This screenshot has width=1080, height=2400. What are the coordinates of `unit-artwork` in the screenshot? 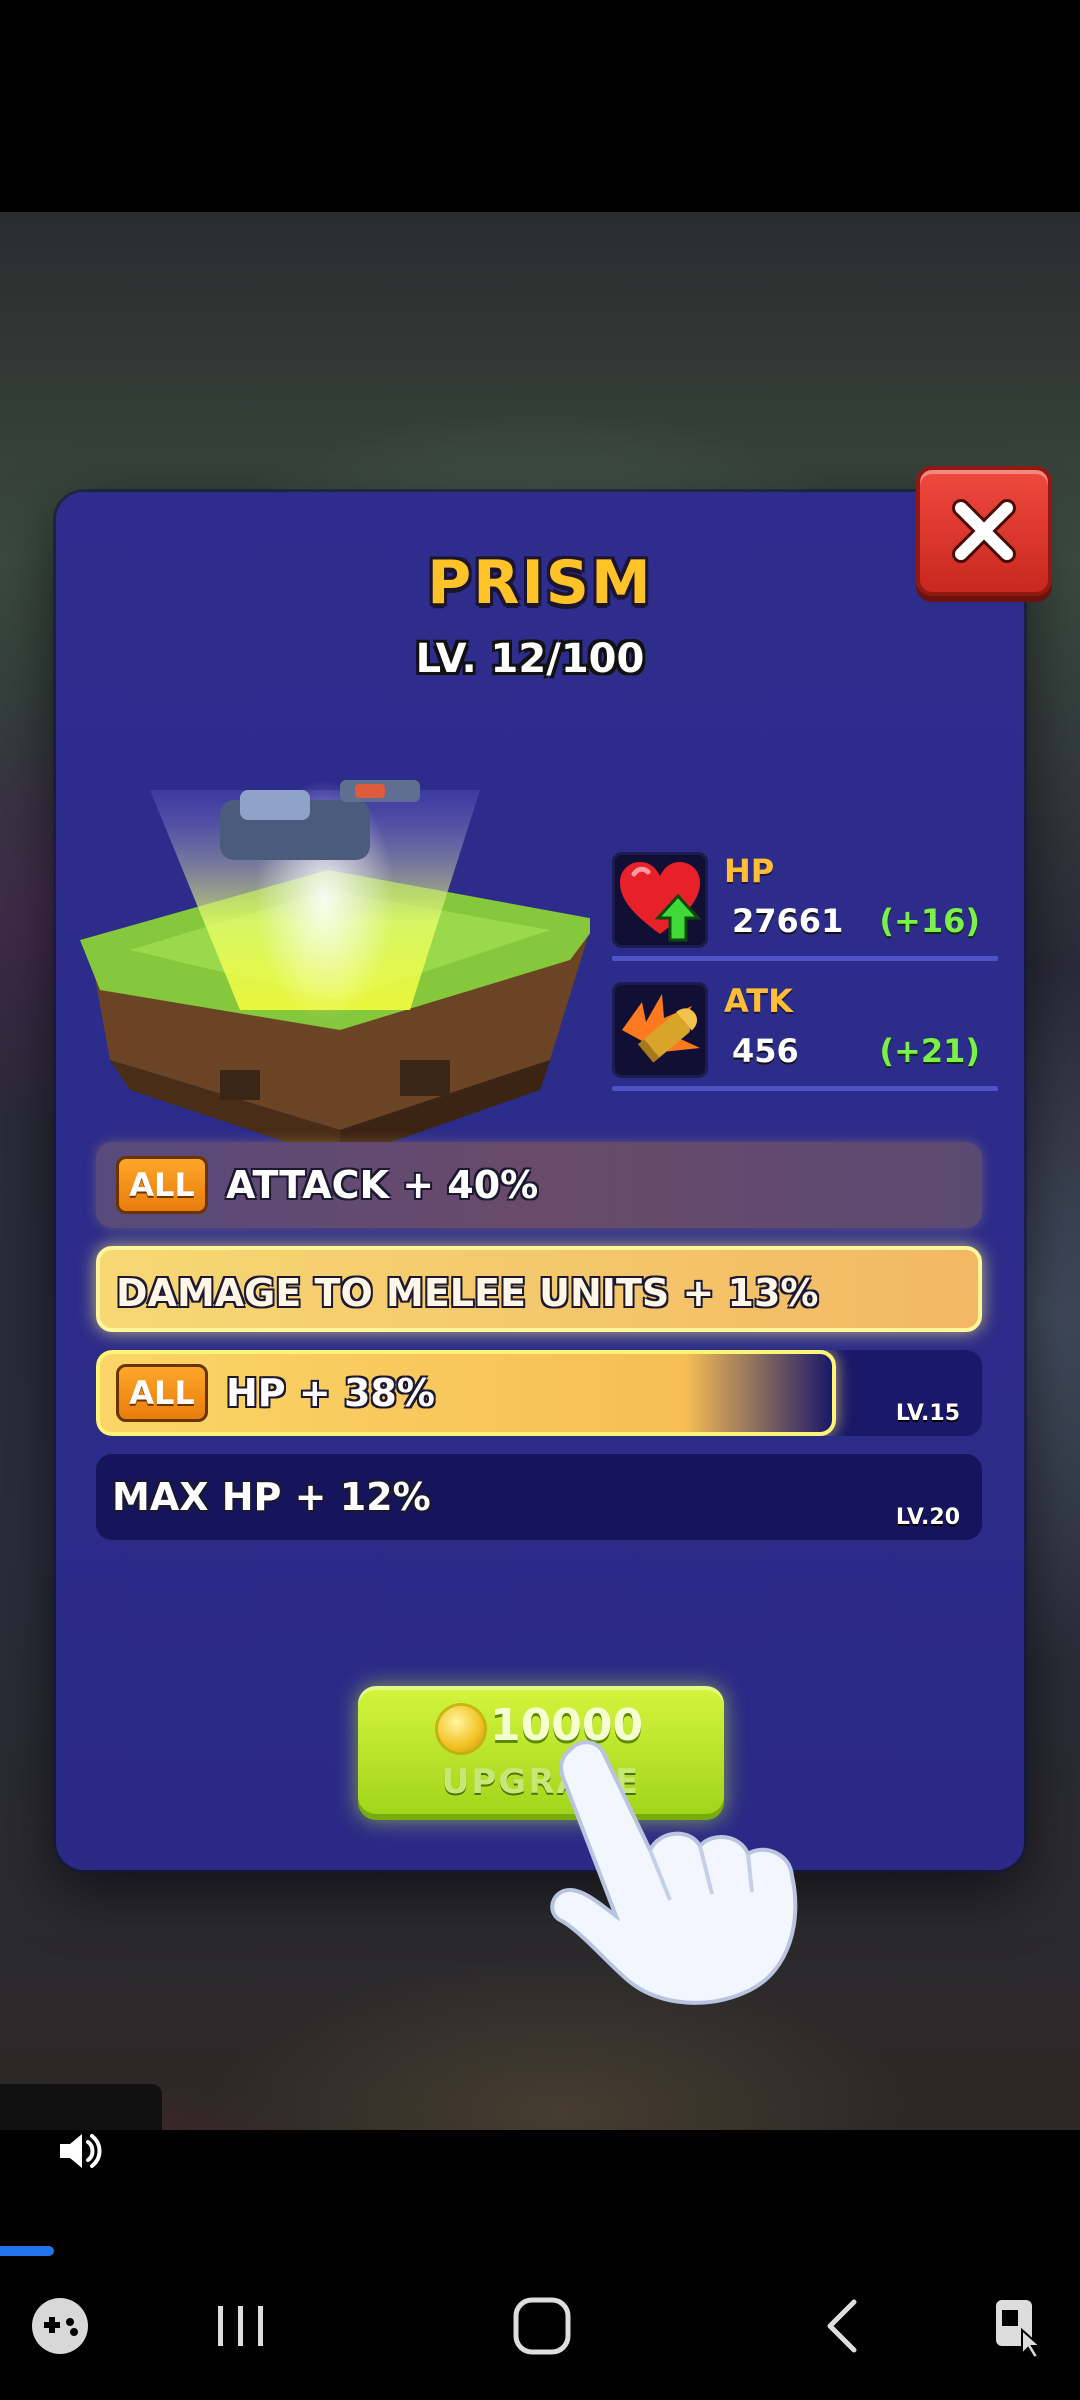 It's located at (335, 970).